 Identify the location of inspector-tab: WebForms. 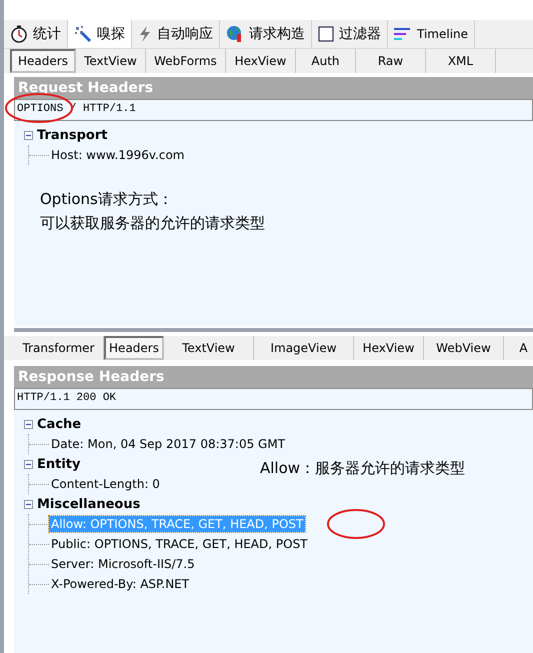
(186, 61).